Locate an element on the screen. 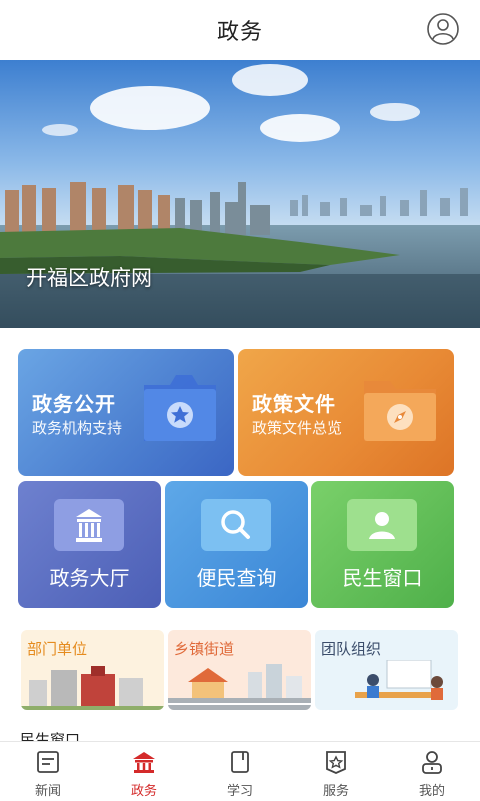 The image size is (480, 801). tab-service: 服务 is located at coordinates (336, 771).